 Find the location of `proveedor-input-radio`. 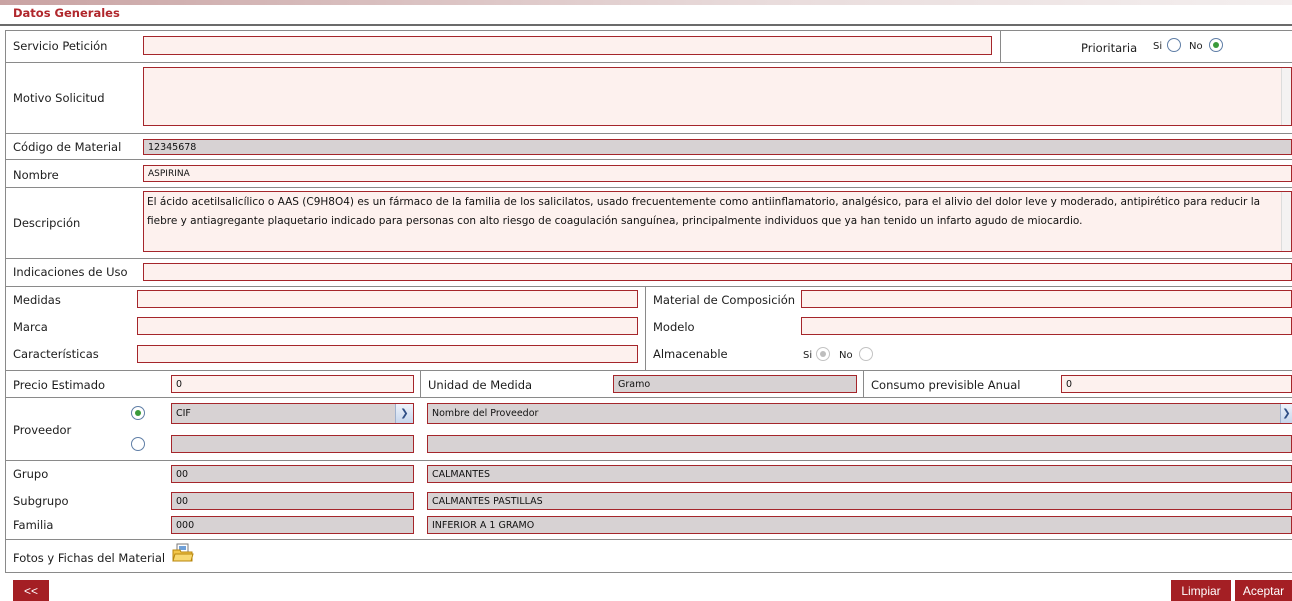

proveedor-input-radio is located at coordinates (138, 444).